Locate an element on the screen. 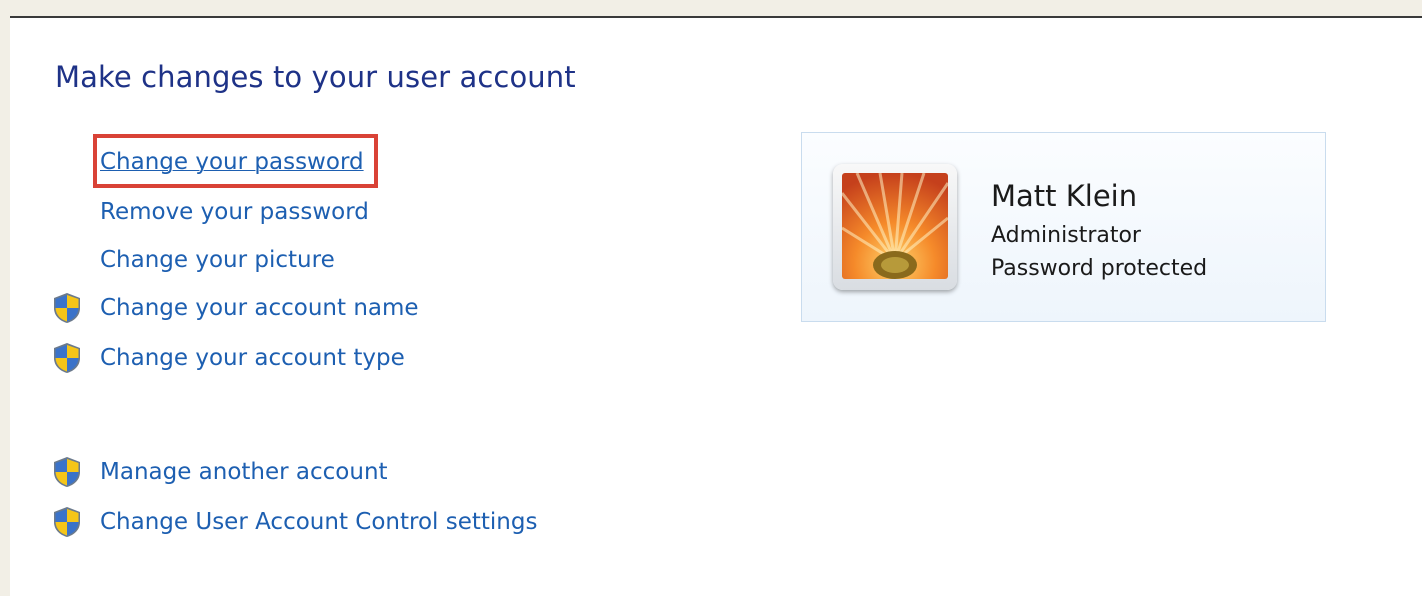 This screenshot has height=596, width=1422. change-account-type-link: Change your account type is located at coordinates (252, 358).